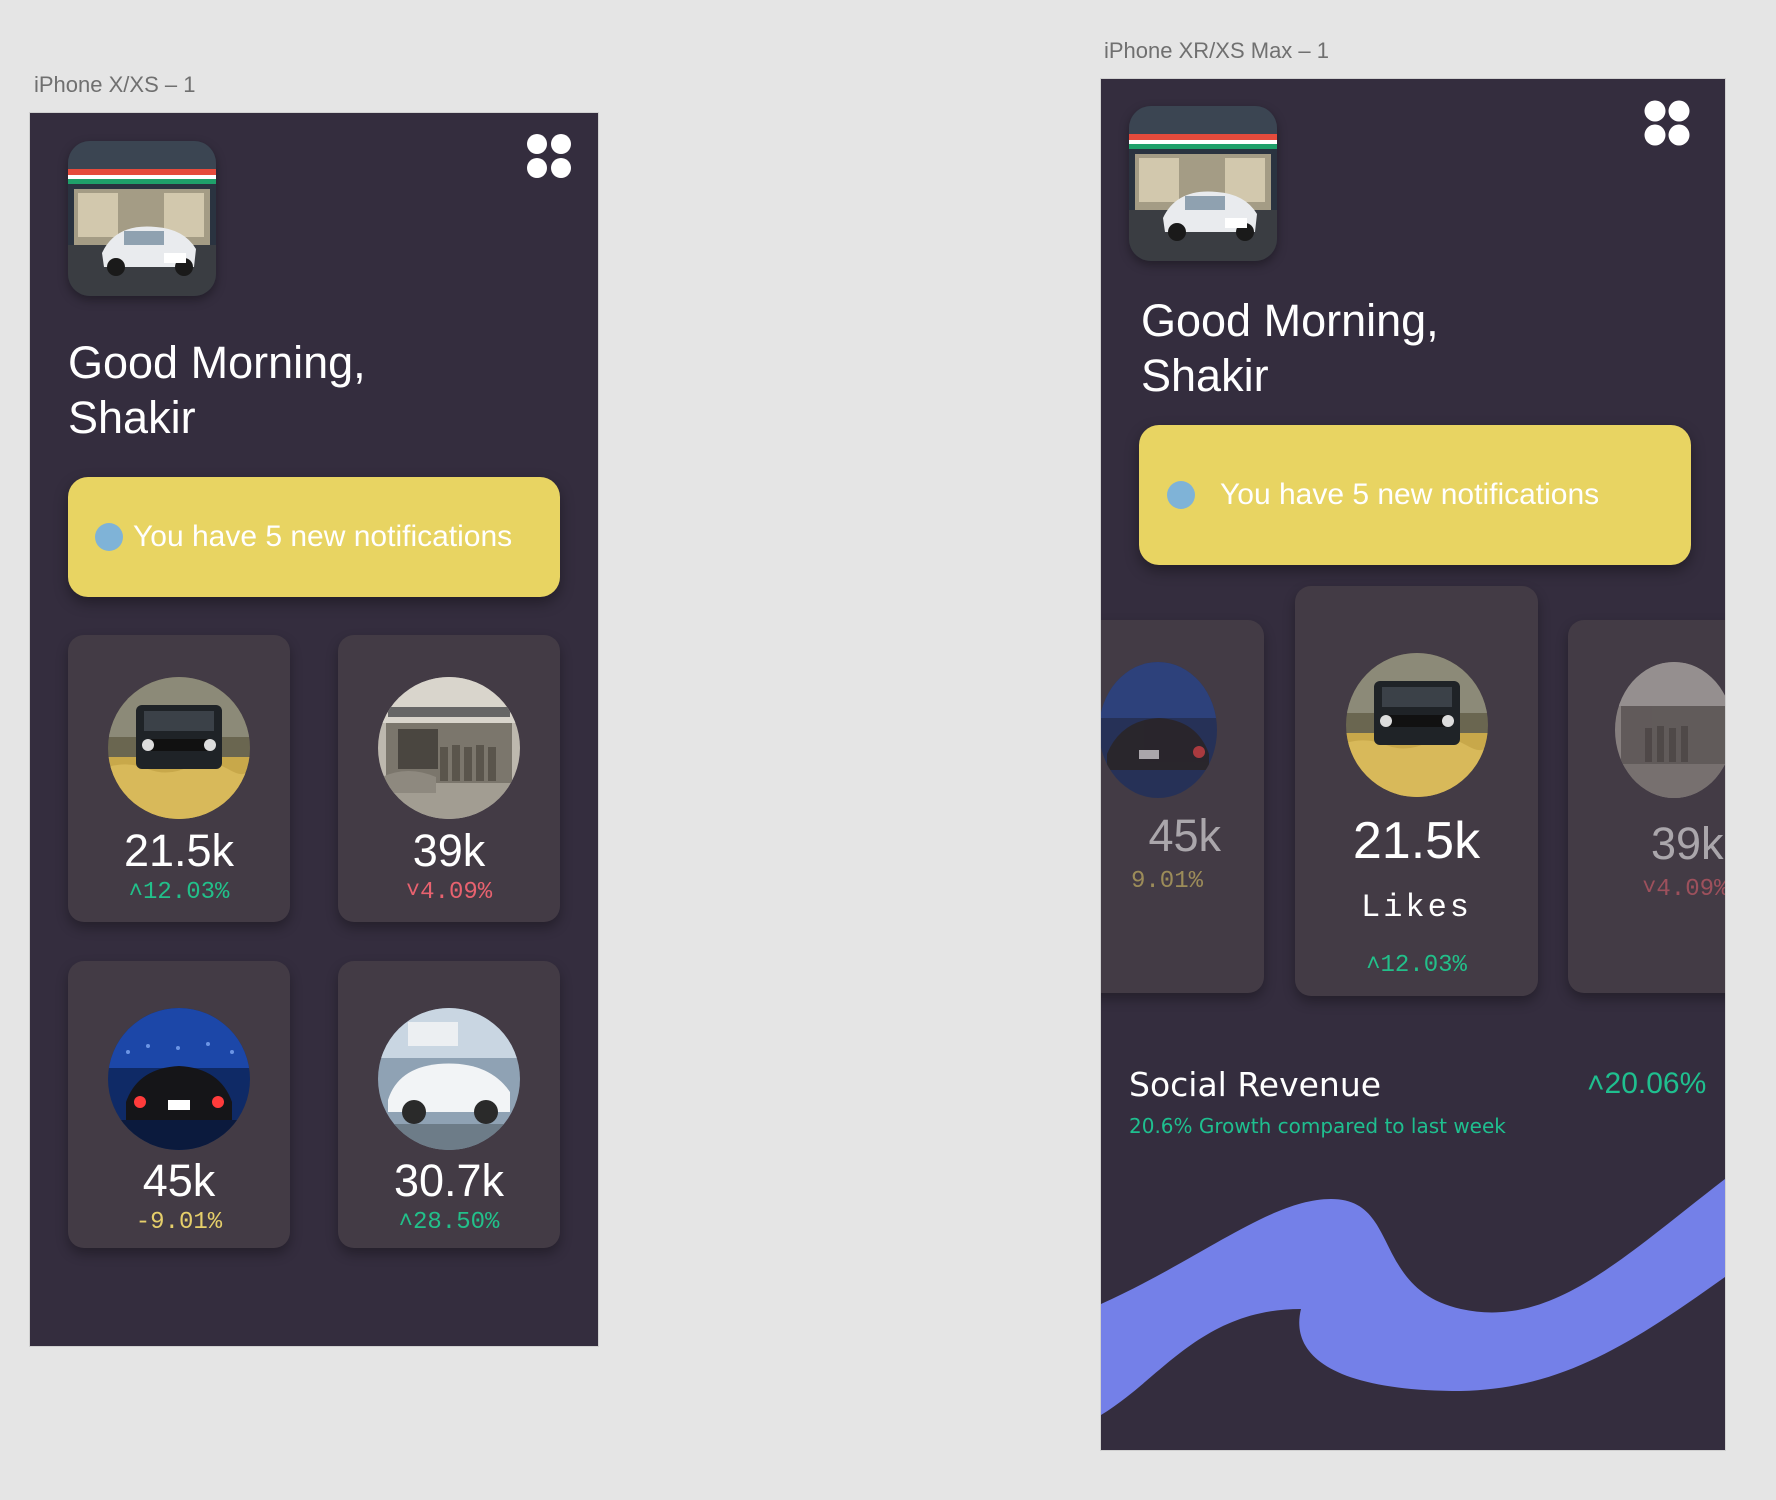 Image resolution: width=1776 pixels, height=1500 pixels. I want to click on stat-card-1: 21.5k ˄12.03%, so click(179, 778).